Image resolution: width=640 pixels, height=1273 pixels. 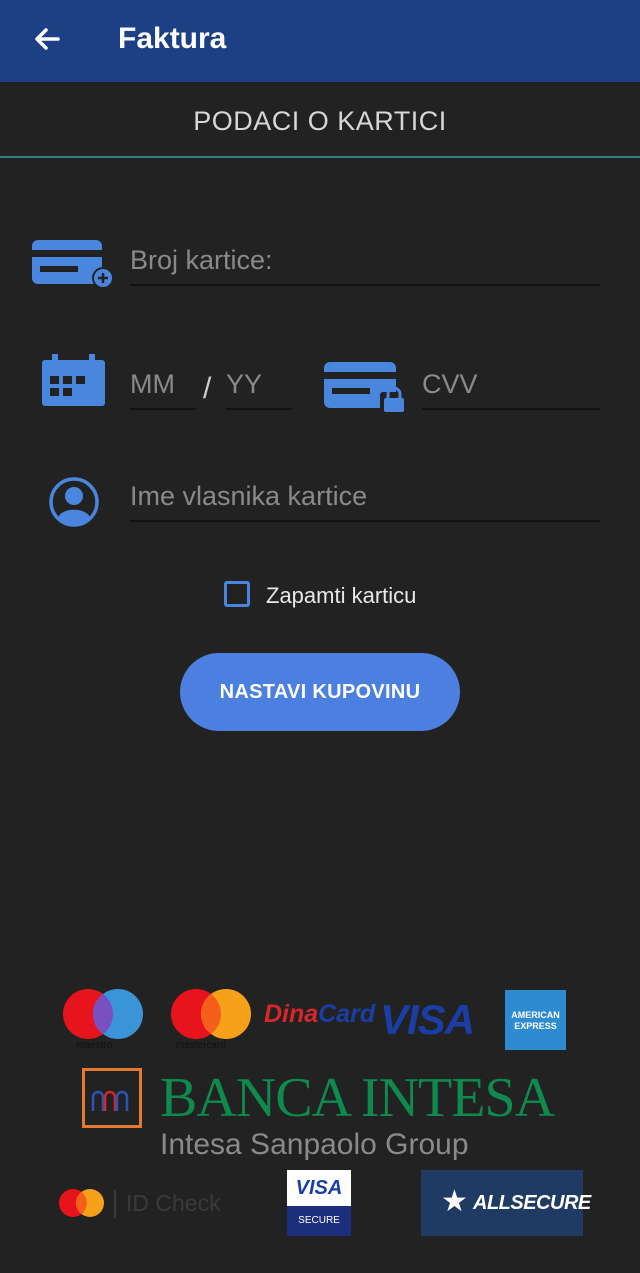 I want to click on dinacard-logo: DinaCard, so click(x=319, y=1014).